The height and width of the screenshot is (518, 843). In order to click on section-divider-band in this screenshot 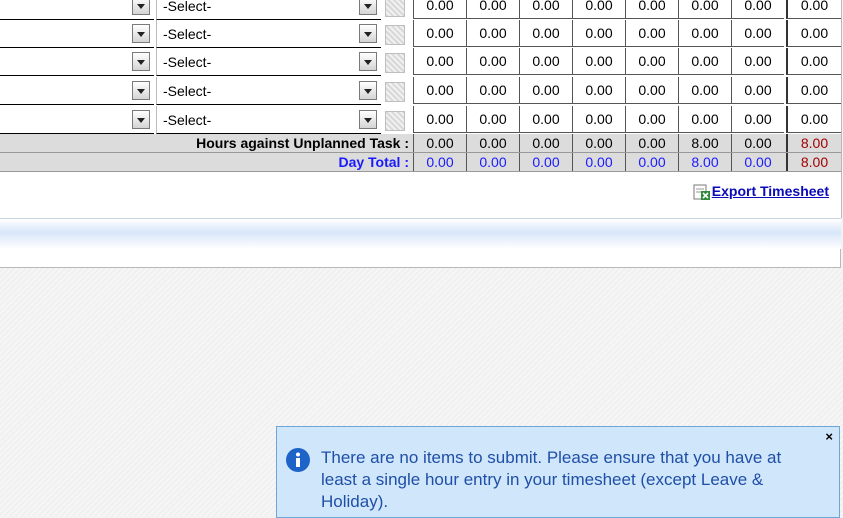, I will do `click(420, 234)`.